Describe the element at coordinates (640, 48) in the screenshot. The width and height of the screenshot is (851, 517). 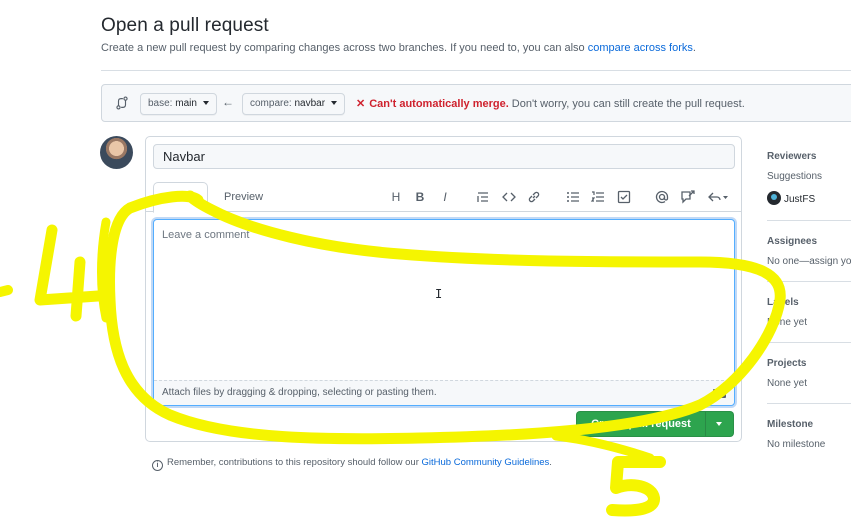
I see `compare-forks-link: compare across forks` at that location.